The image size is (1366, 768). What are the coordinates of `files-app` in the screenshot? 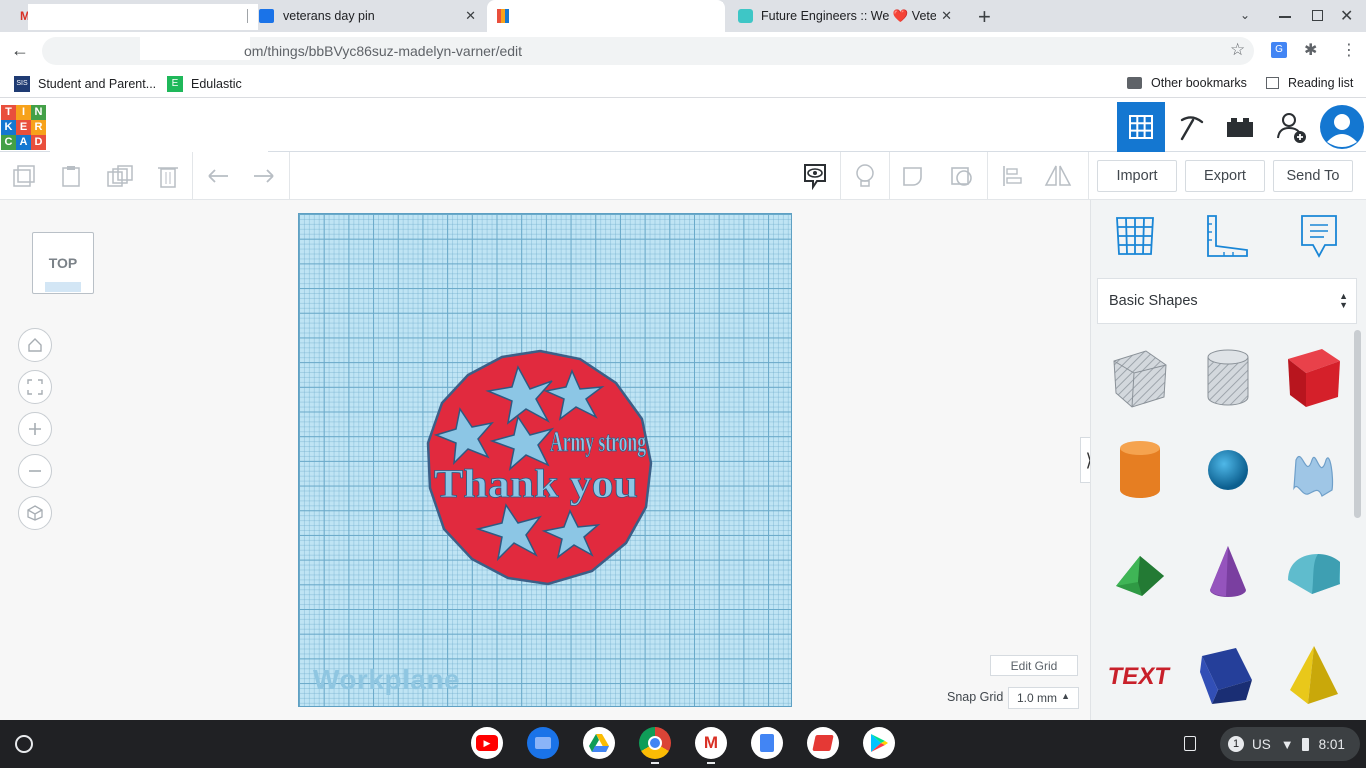 It's located at (543, 743).